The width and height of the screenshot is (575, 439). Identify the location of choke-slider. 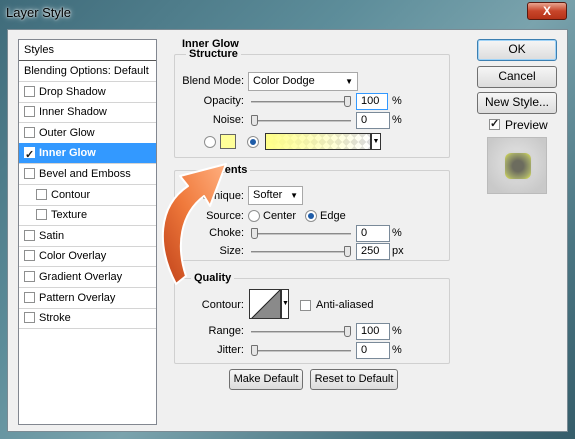
(301, 233).